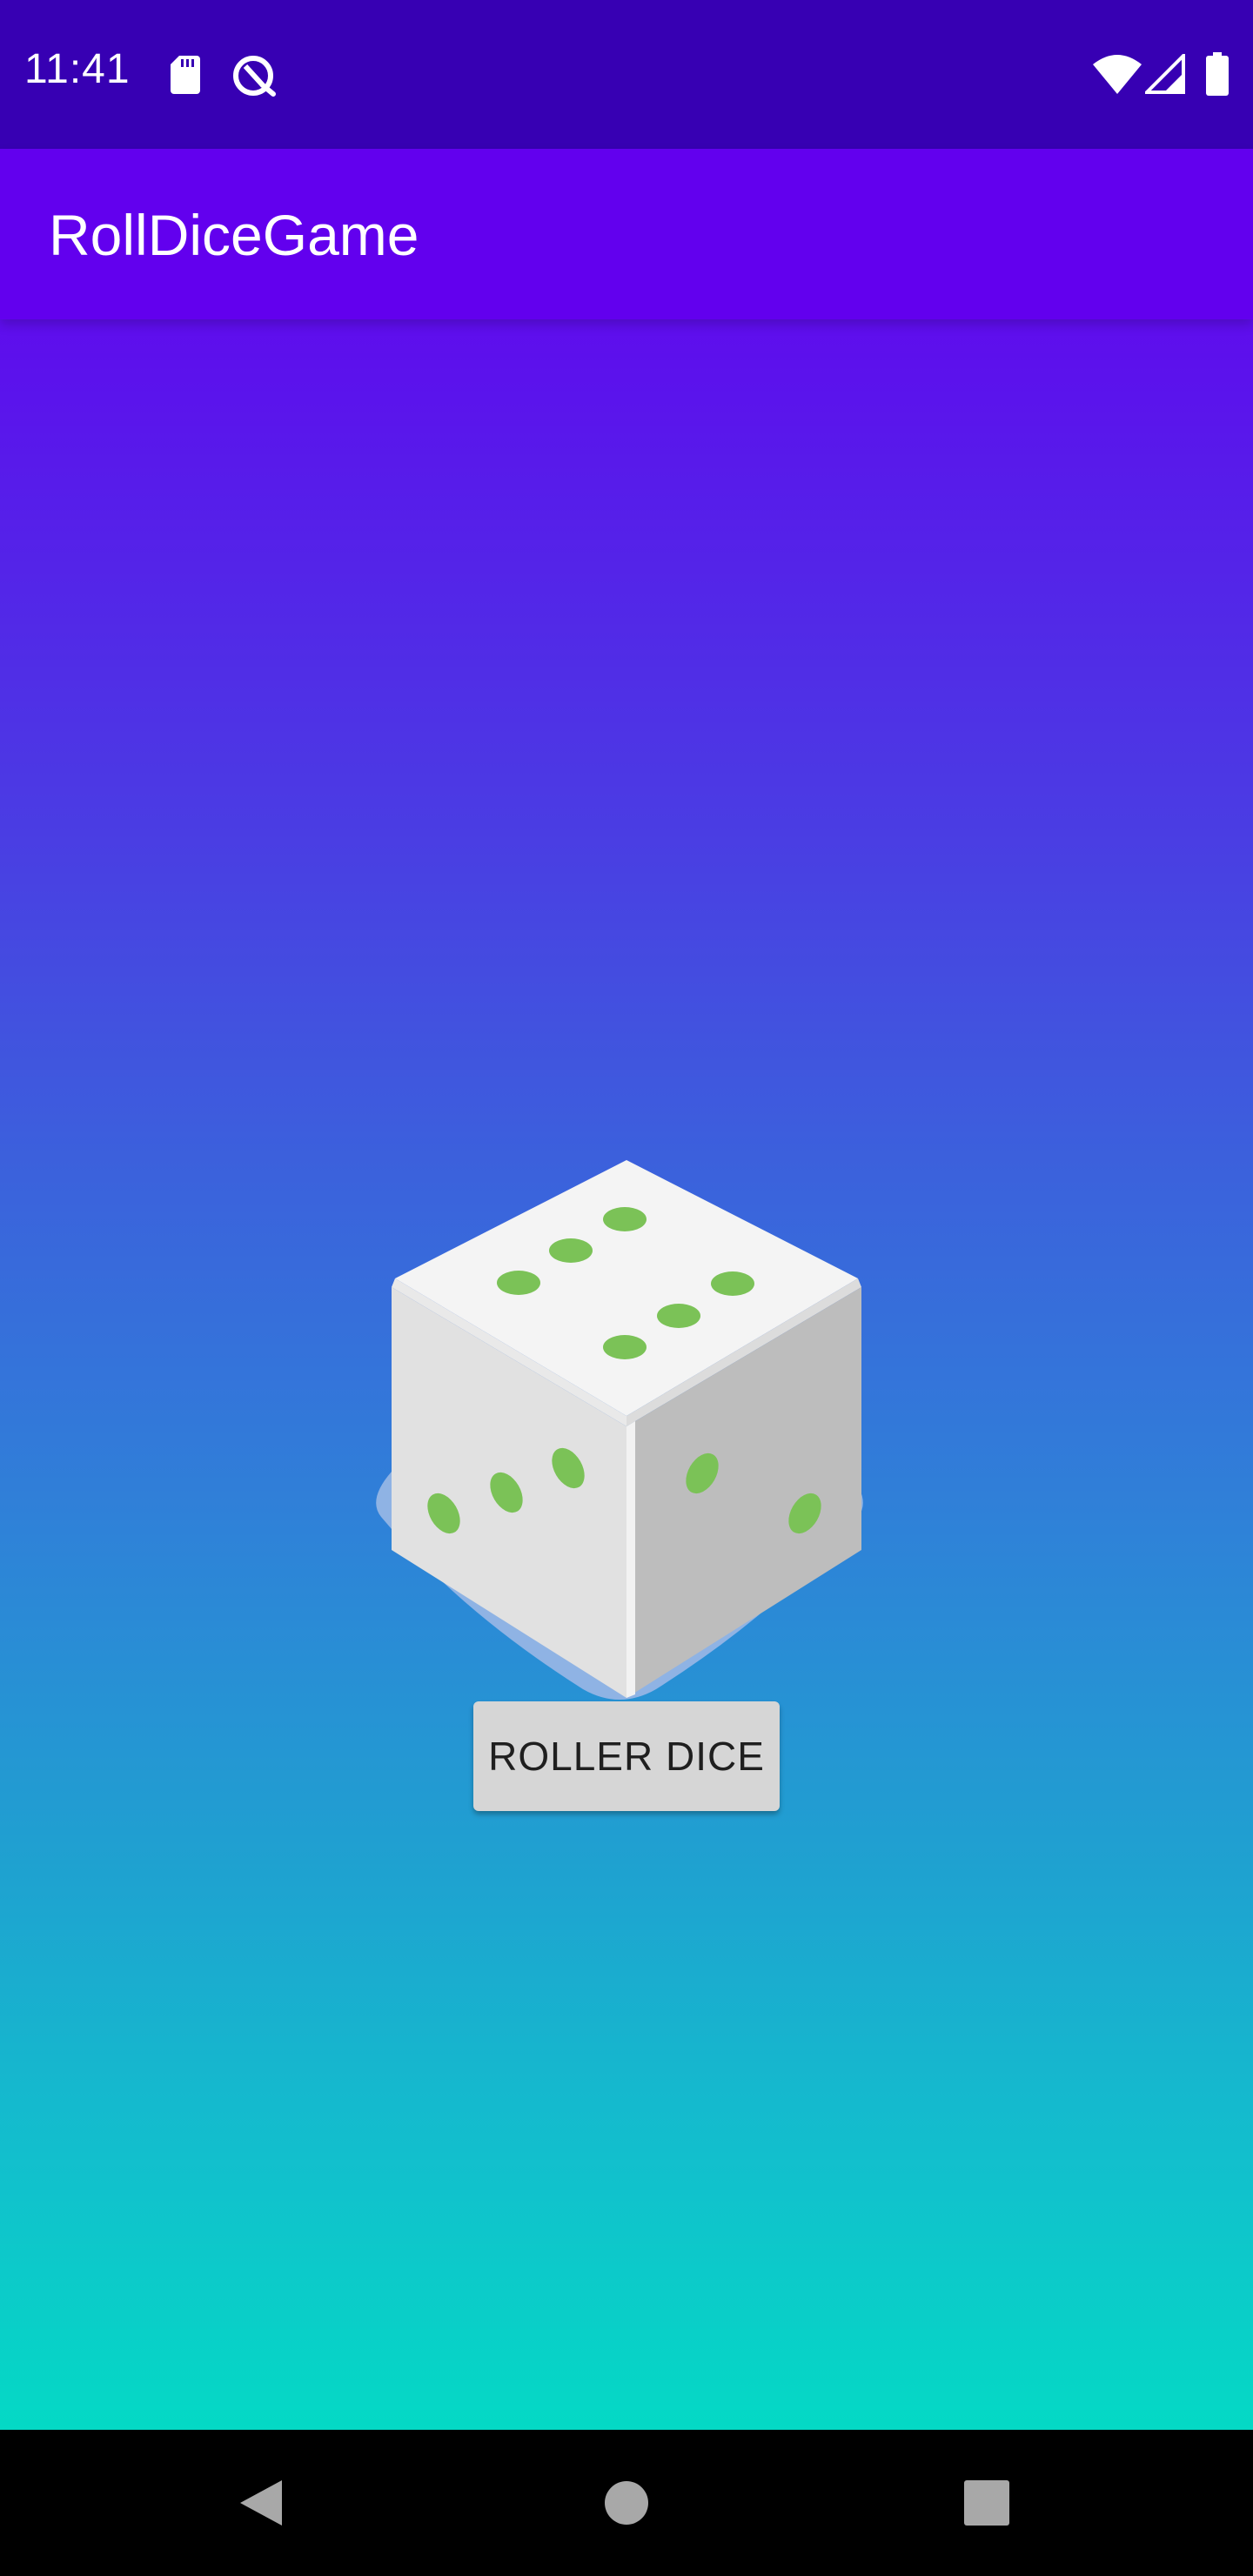 This screenshot has width=1253, height=2576. Describe the element at coordinates (1217, 75) in the screenshot. I see `battery-icon` at that location.